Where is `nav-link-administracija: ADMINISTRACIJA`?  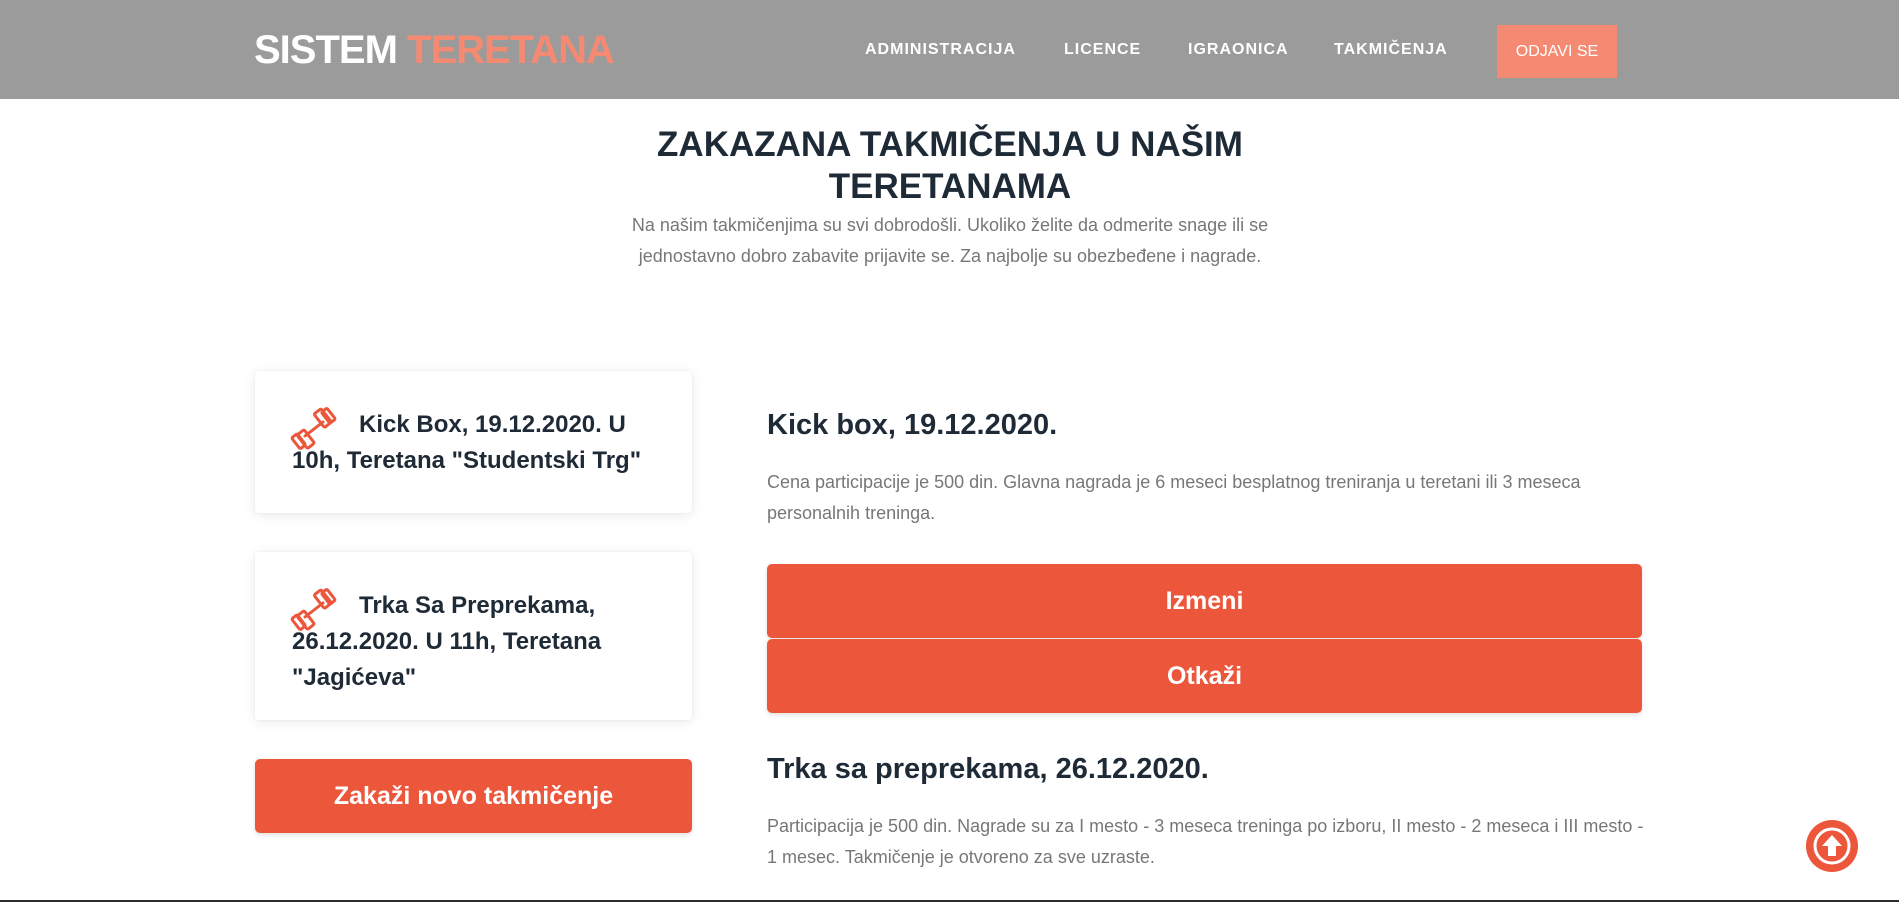 nav-link-administracija: ADMINISTRACIJA is located at coordinates (940, 50).